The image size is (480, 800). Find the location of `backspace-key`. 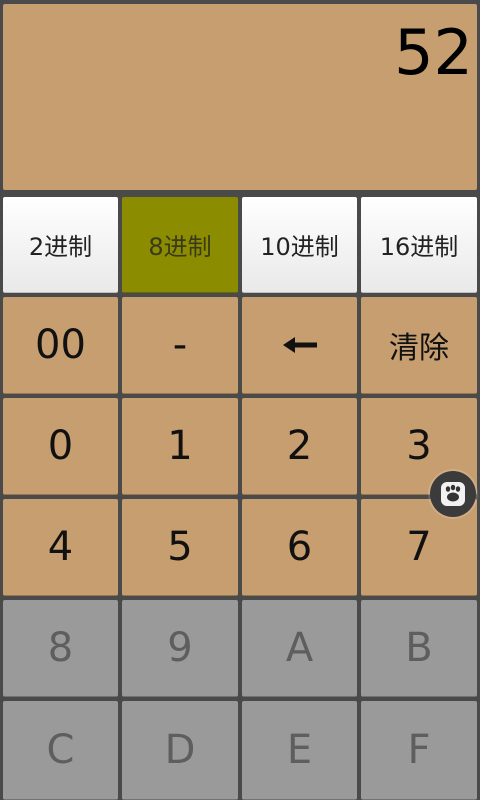

backspace-key is located at coordinates (299, 345).